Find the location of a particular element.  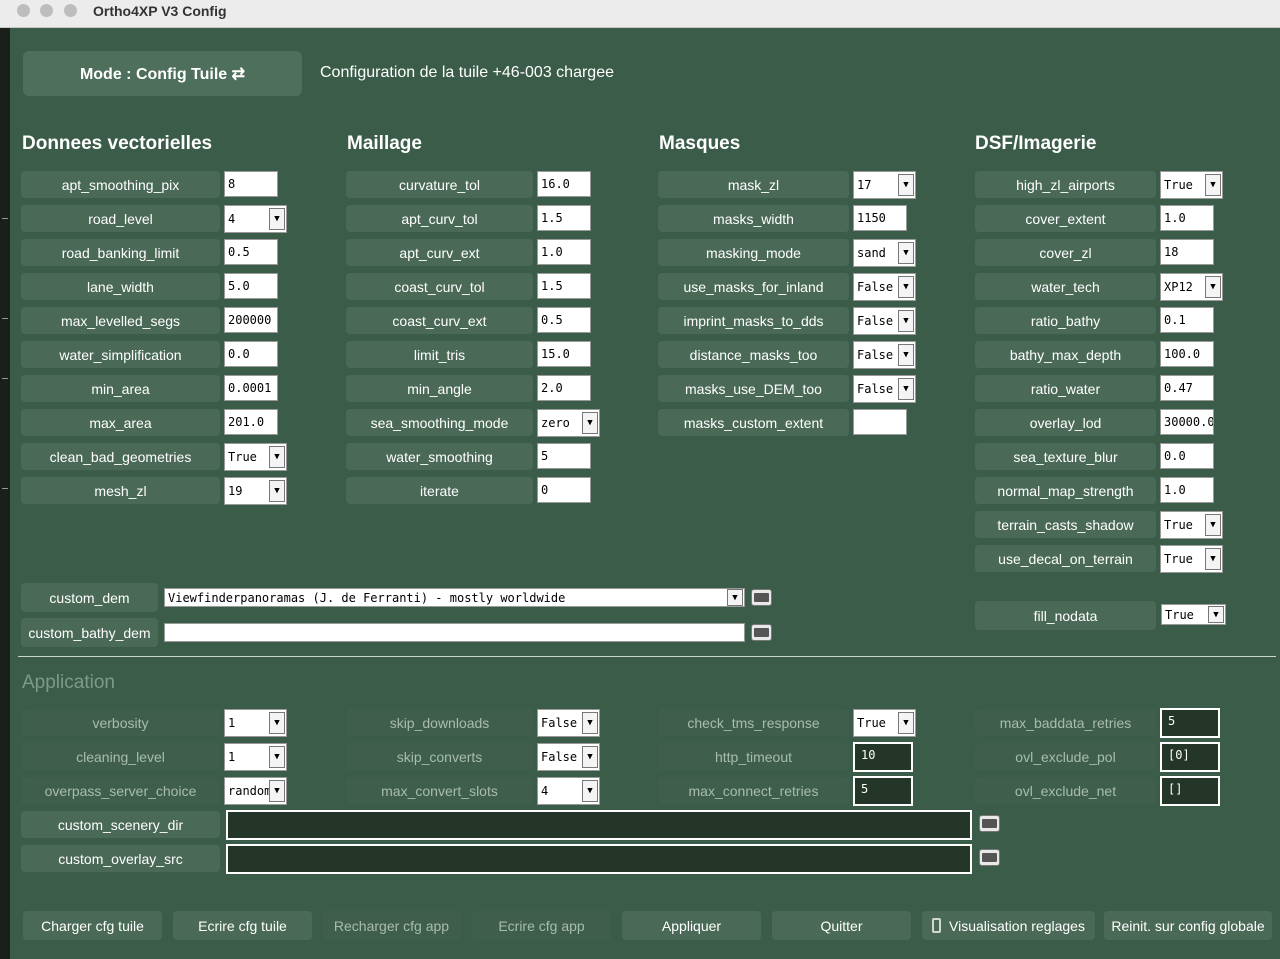

param-input: 5.0 is located at coordinates (251, 286).